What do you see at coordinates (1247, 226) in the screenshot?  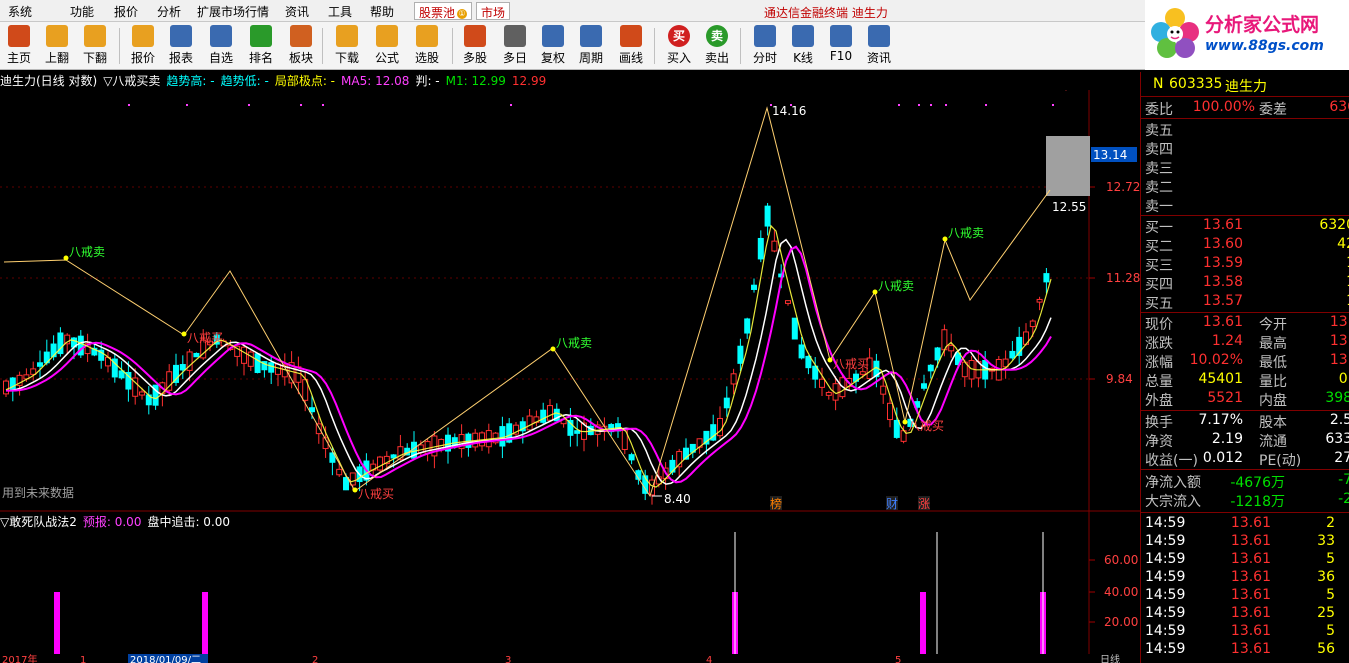 I see `buy-level-row: 买一 13.61 6320` at bounding box center [1247, 226].